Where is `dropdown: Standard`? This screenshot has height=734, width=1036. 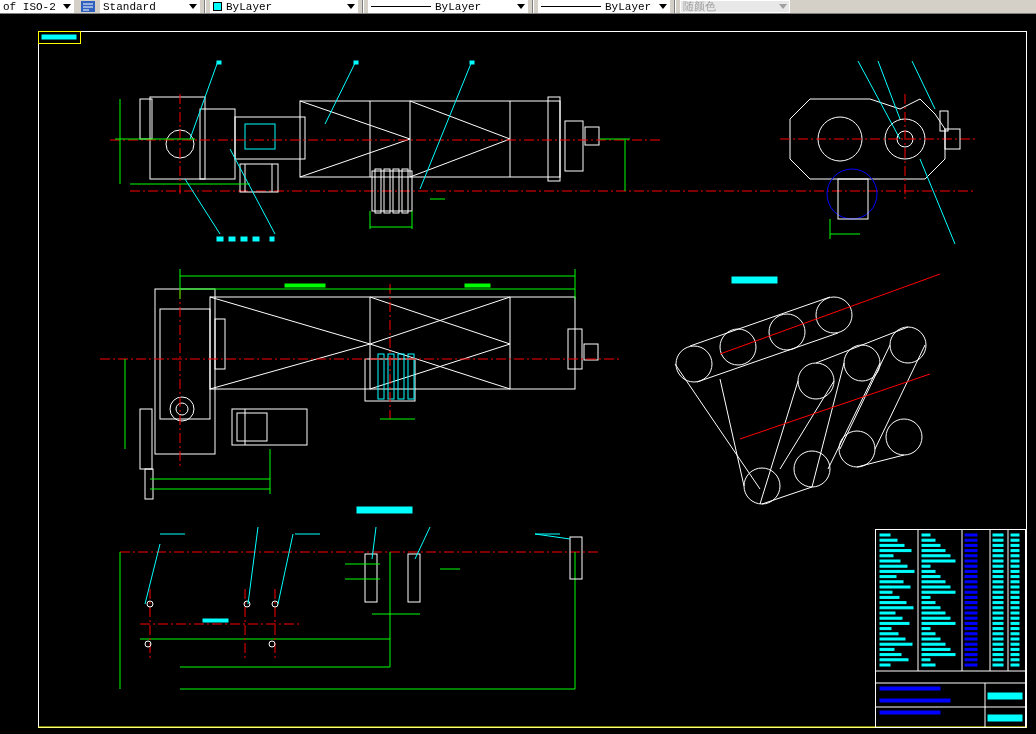
dropdown: Standard is located at coordinates (150, 6).